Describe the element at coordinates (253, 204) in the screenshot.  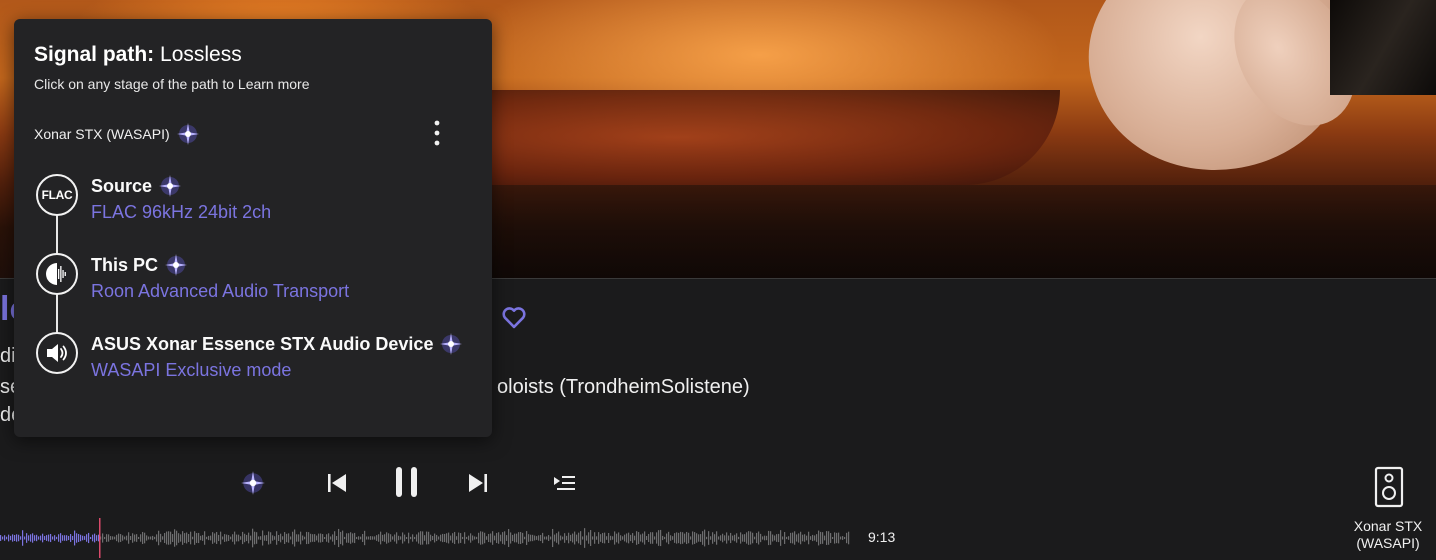
I see `stage-source: FLAC Source FLAC 96kHz 24bit 2ch` at that location.